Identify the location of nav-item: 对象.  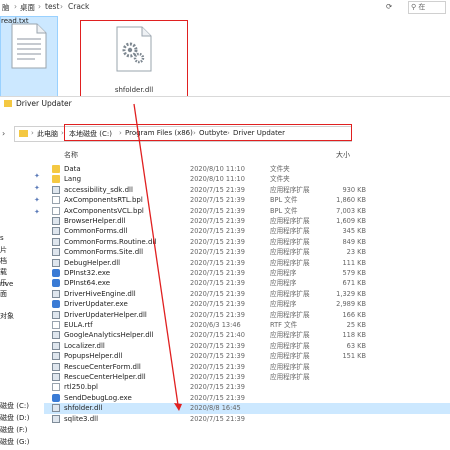
(7, 316).